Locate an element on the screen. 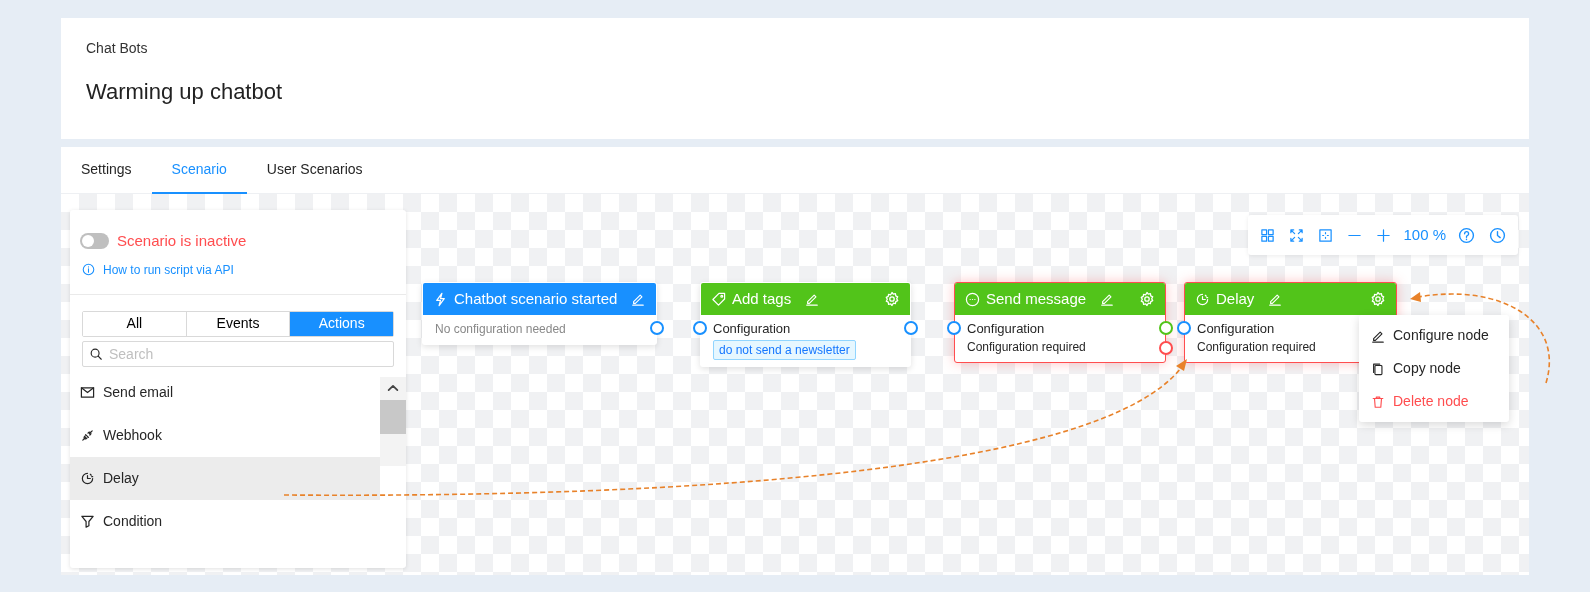  action-item: Delay is located at coordinates (225, 478).